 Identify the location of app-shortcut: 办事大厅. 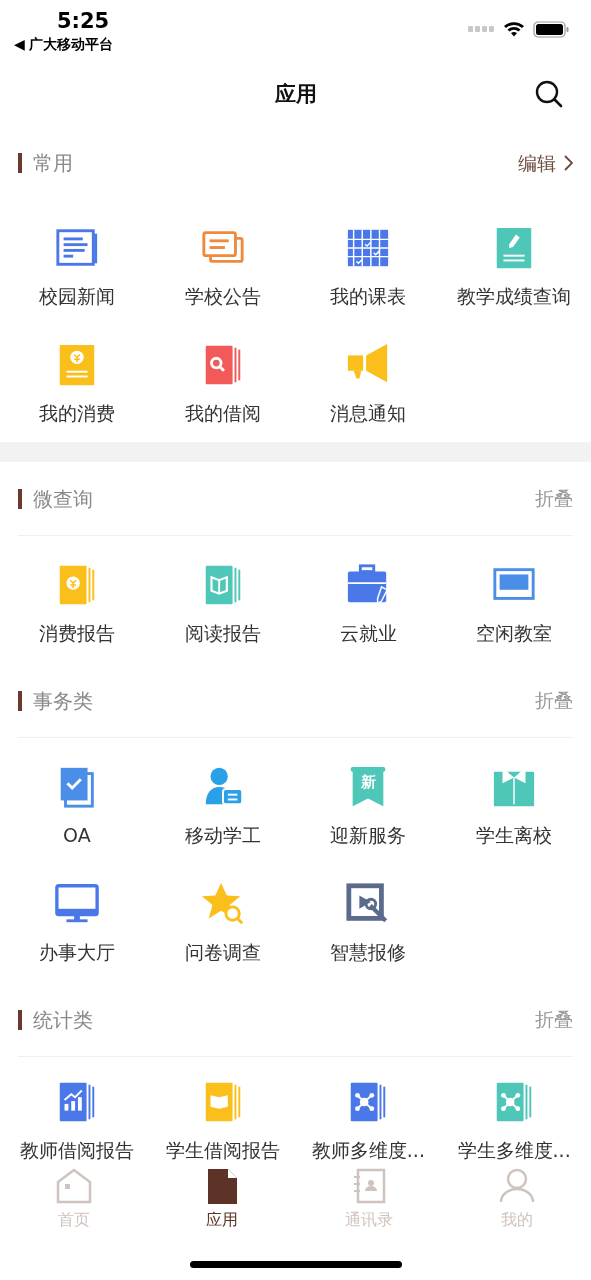
(77, 922).